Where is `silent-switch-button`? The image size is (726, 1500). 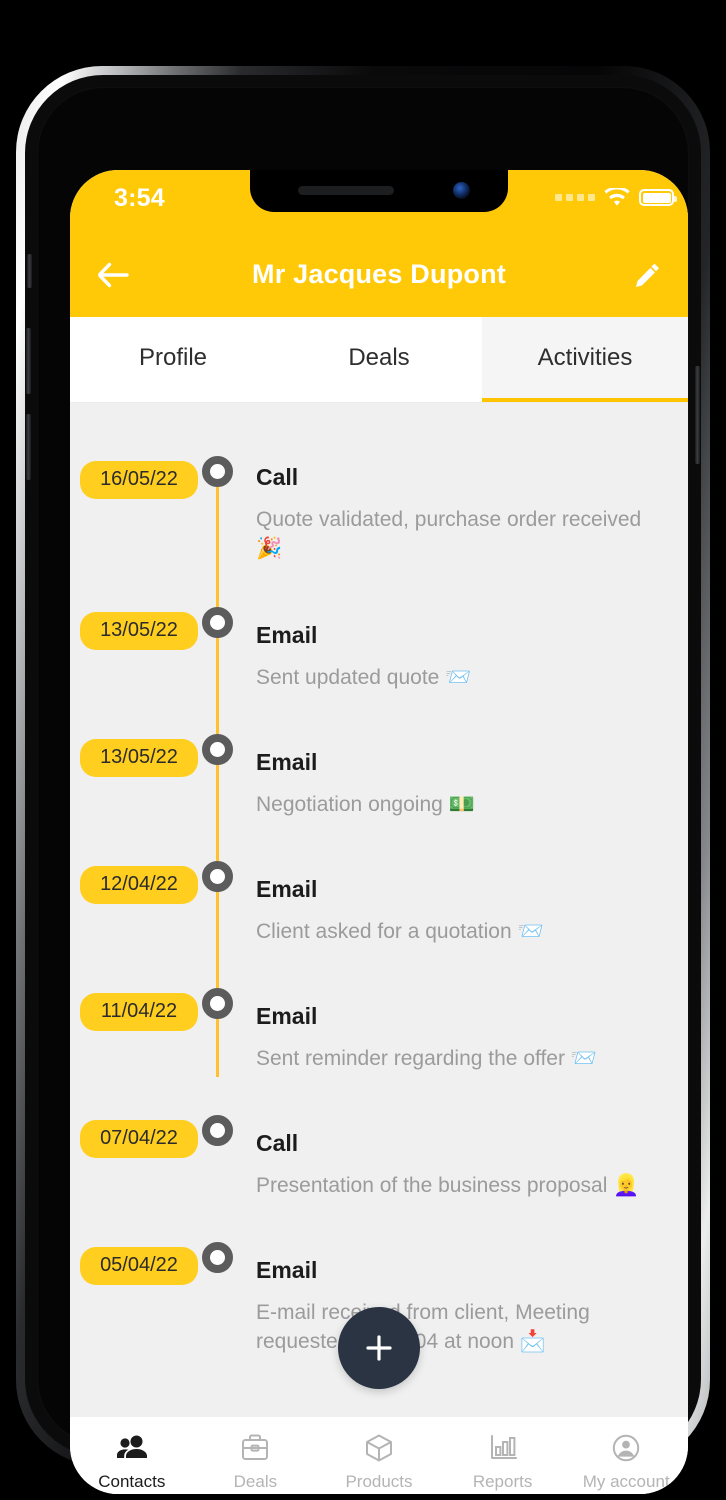 silent-switch-button is located at coordinates (29, 271).